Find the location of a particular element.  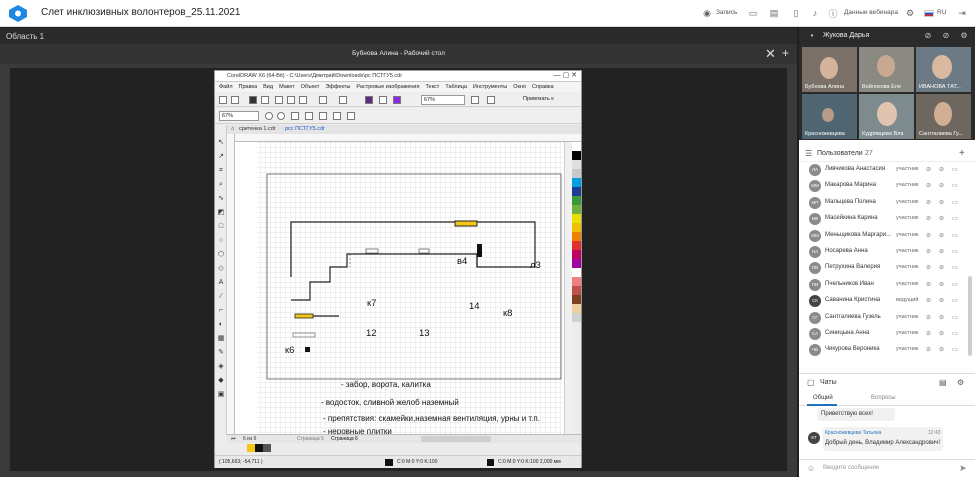

users-scrollbar is located at coordinates (970, 316).